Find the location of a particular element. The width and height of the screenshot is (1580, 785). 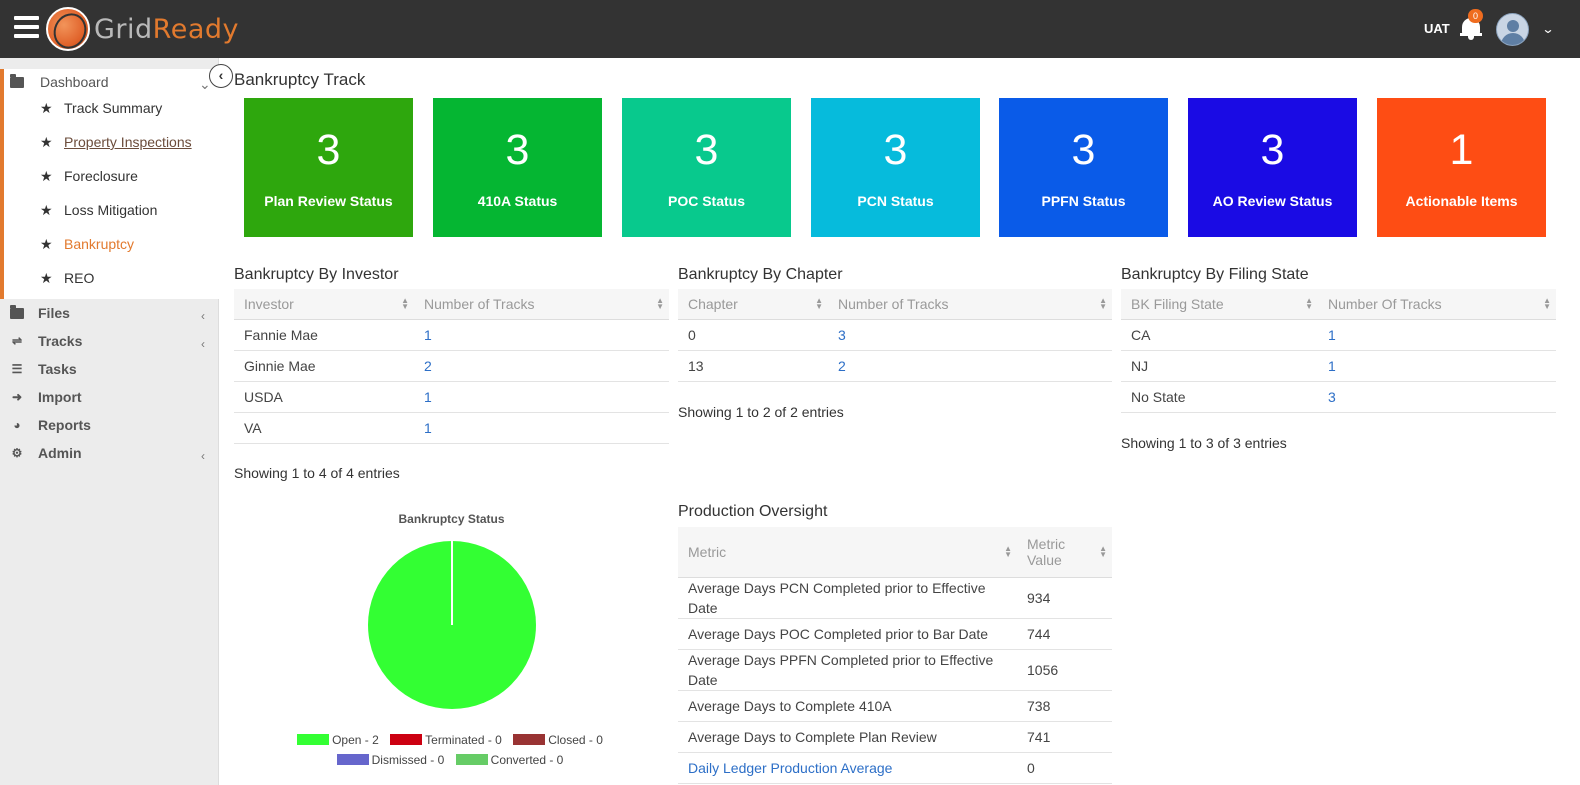

table-row: 13 2 is located at coordinates (895, 366).